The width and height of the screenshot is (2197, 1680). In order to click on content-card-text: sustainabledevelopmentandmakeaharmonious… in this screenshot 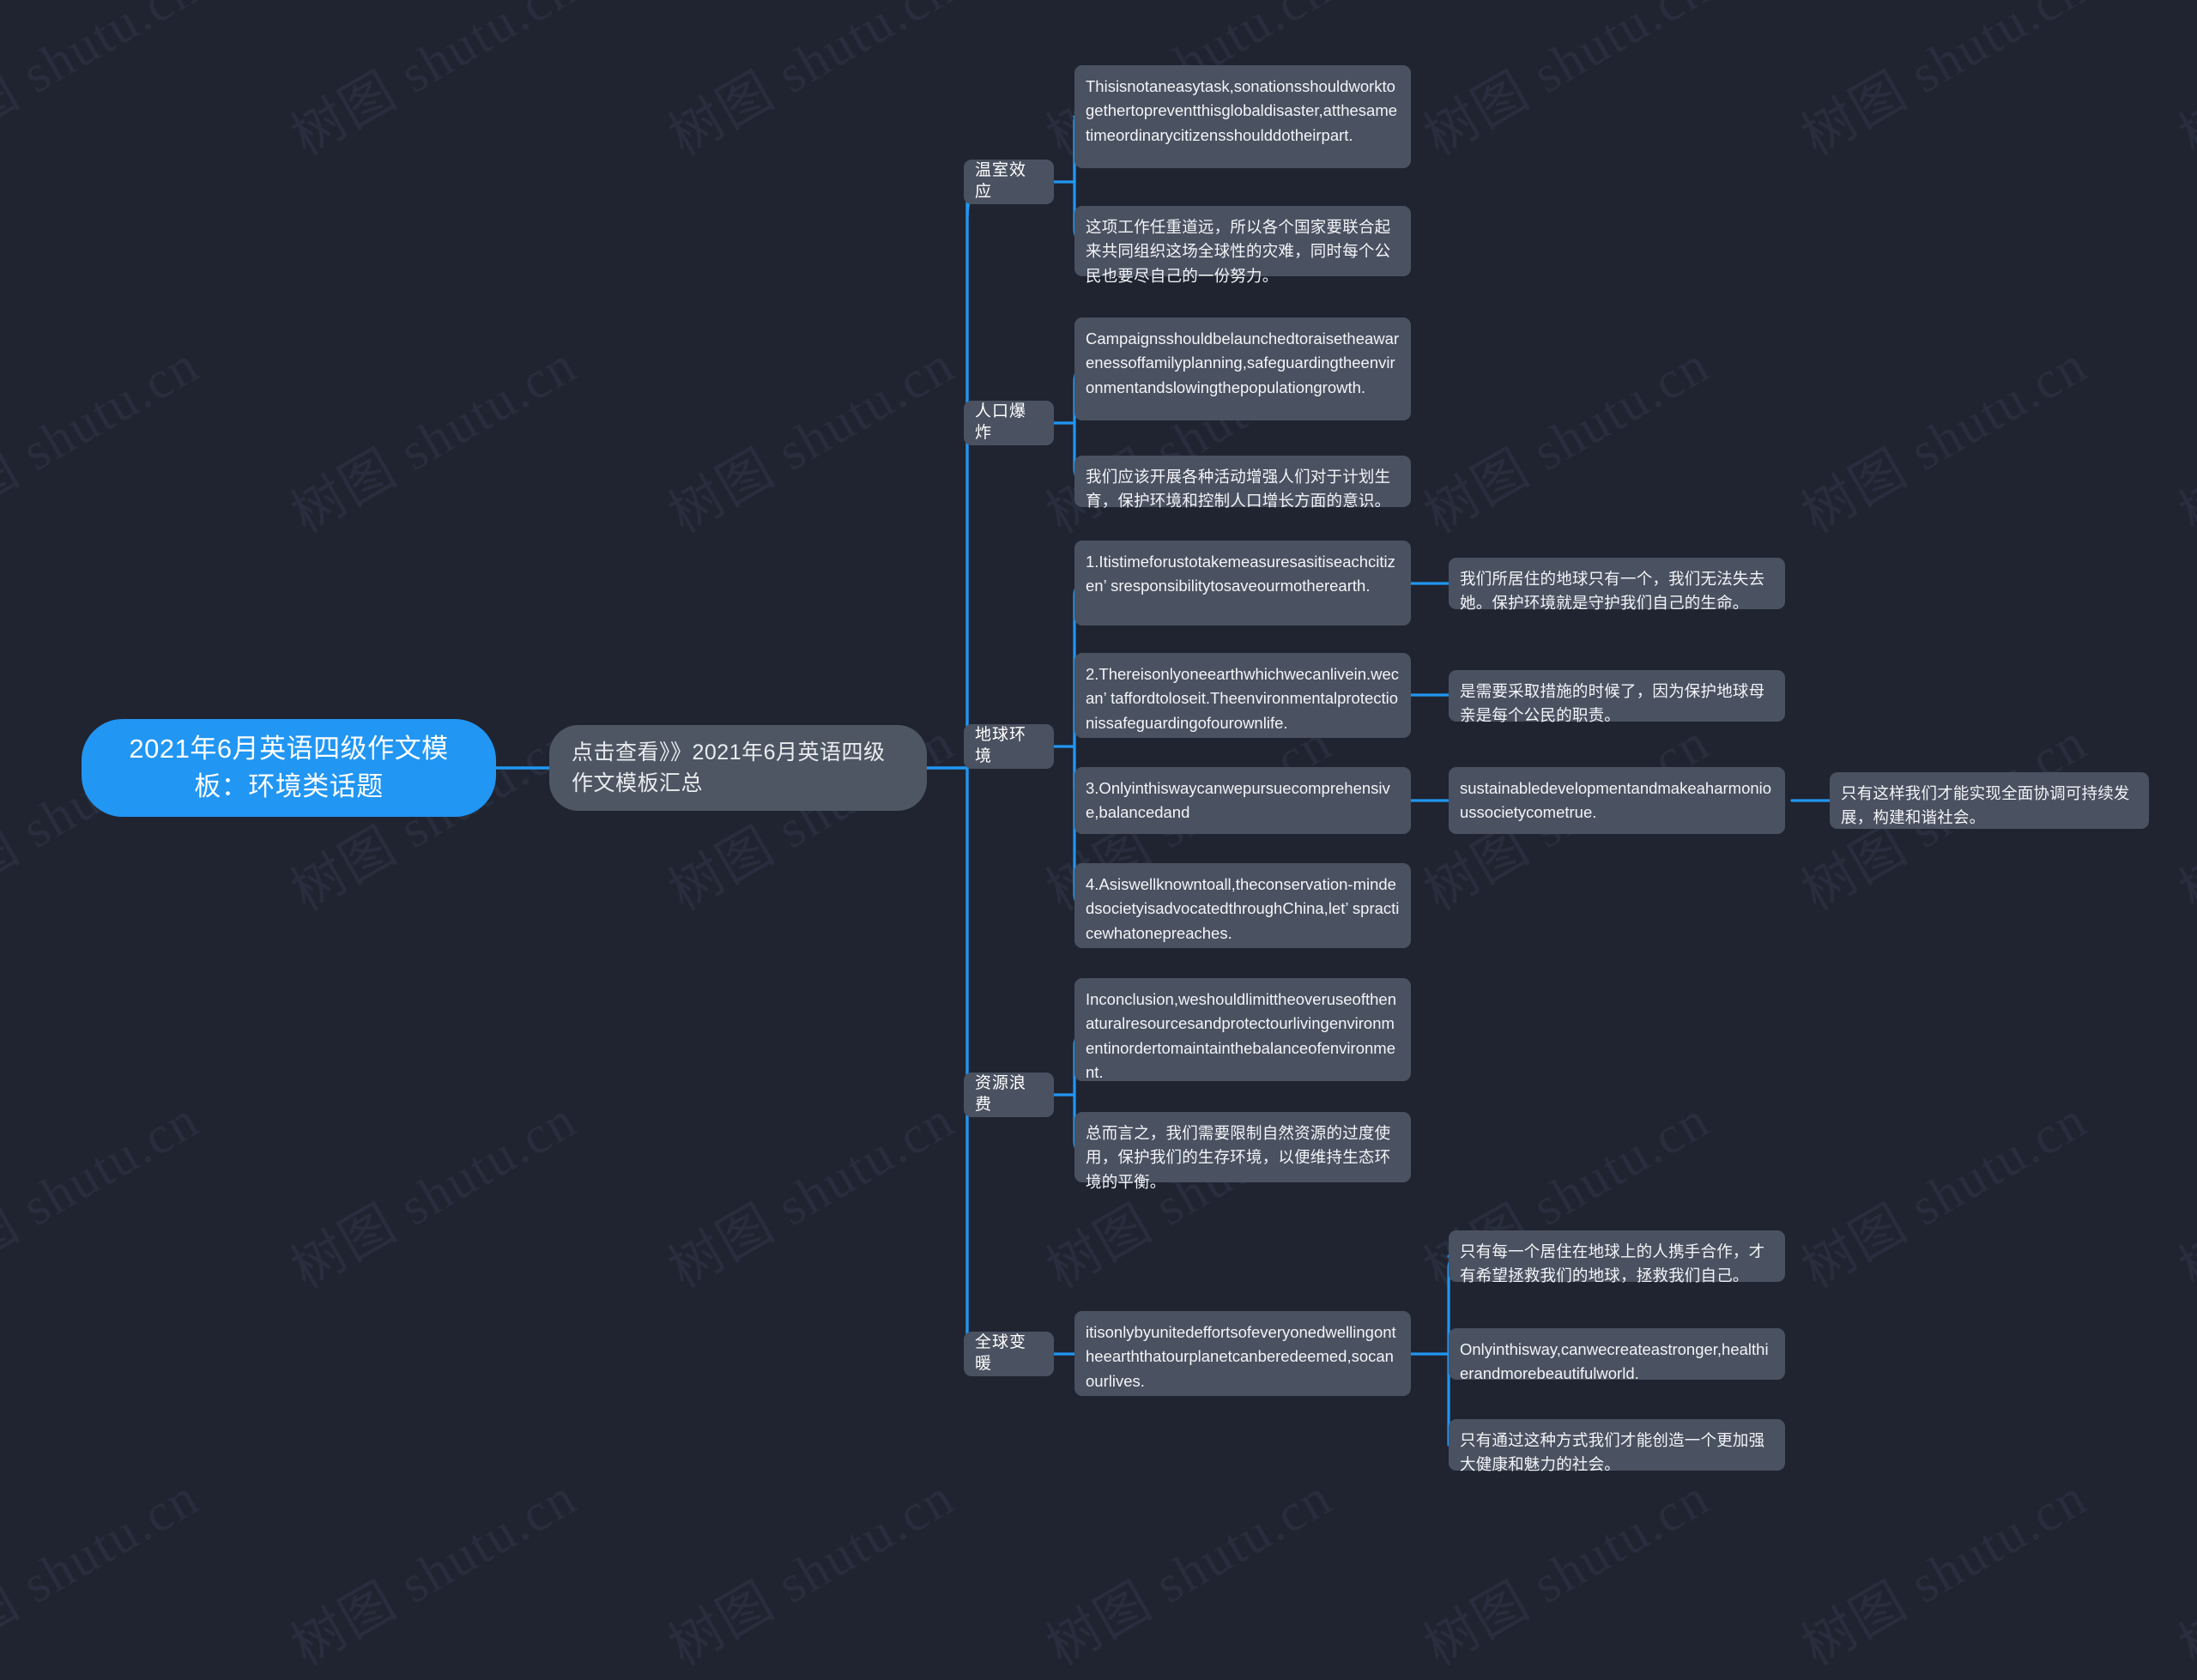, I will do `click(1616, 801)`.